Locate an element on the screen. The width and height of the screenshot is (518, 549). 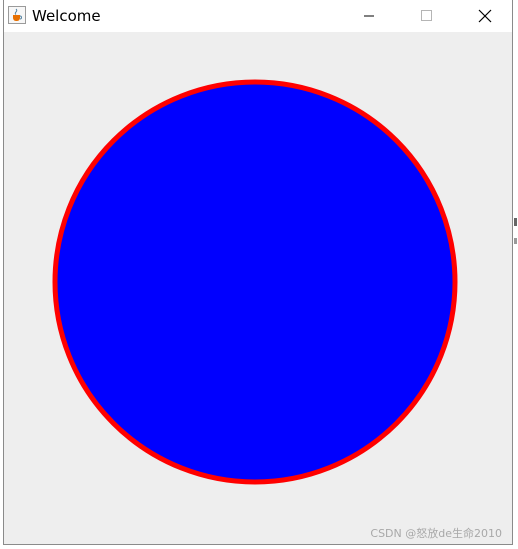
maximize-icon is located at coordinates (426, 15).